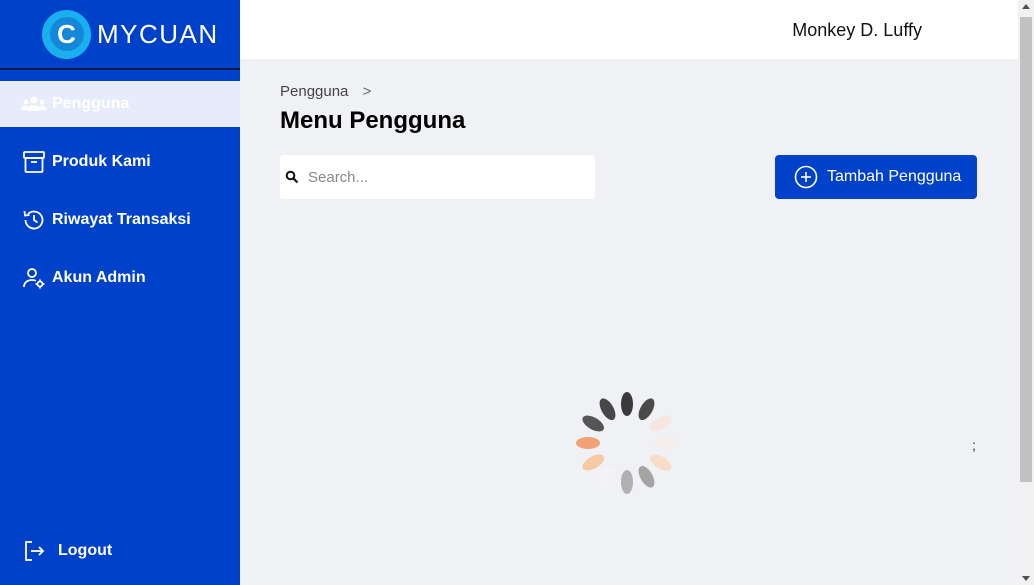  Describe the element at coordinates (34, 551) in the screenshot. I see `logout-icon` at that location.